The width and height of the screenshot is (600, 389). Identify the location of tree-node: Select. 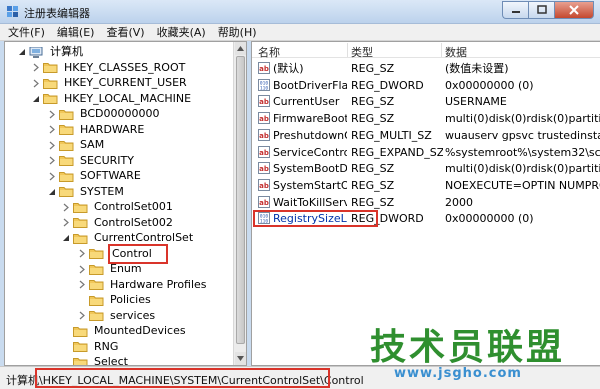
(95, 359).